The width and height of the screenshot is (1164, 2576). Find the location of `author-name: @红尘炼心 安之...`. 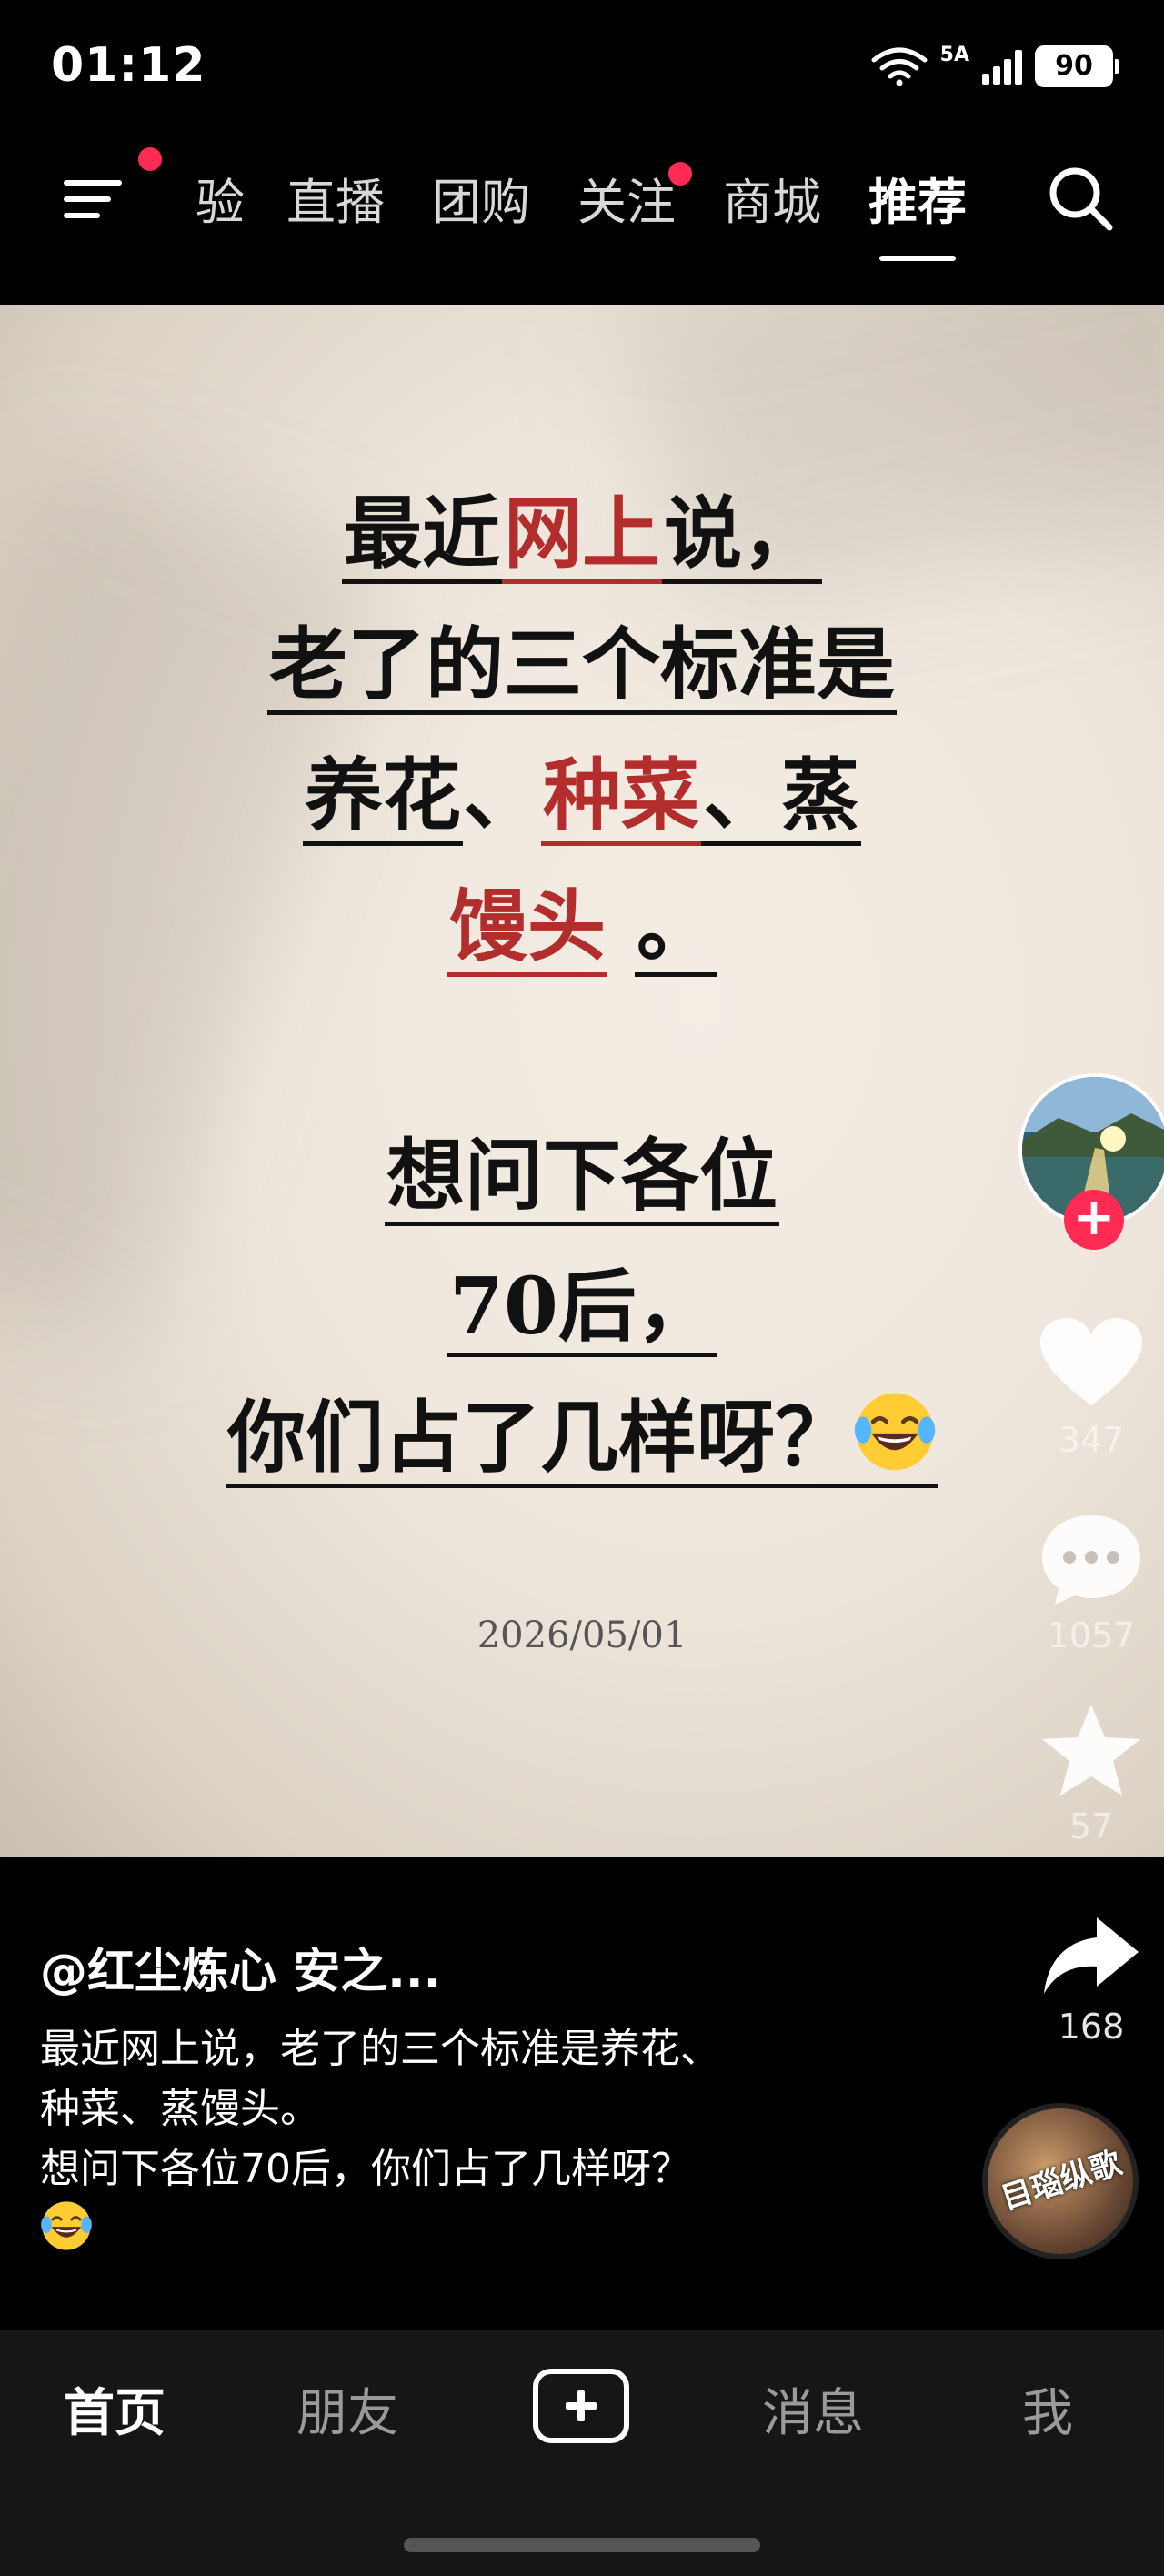

author-name: @红尘炼心 安之... is located at coordinates (449, 1967).